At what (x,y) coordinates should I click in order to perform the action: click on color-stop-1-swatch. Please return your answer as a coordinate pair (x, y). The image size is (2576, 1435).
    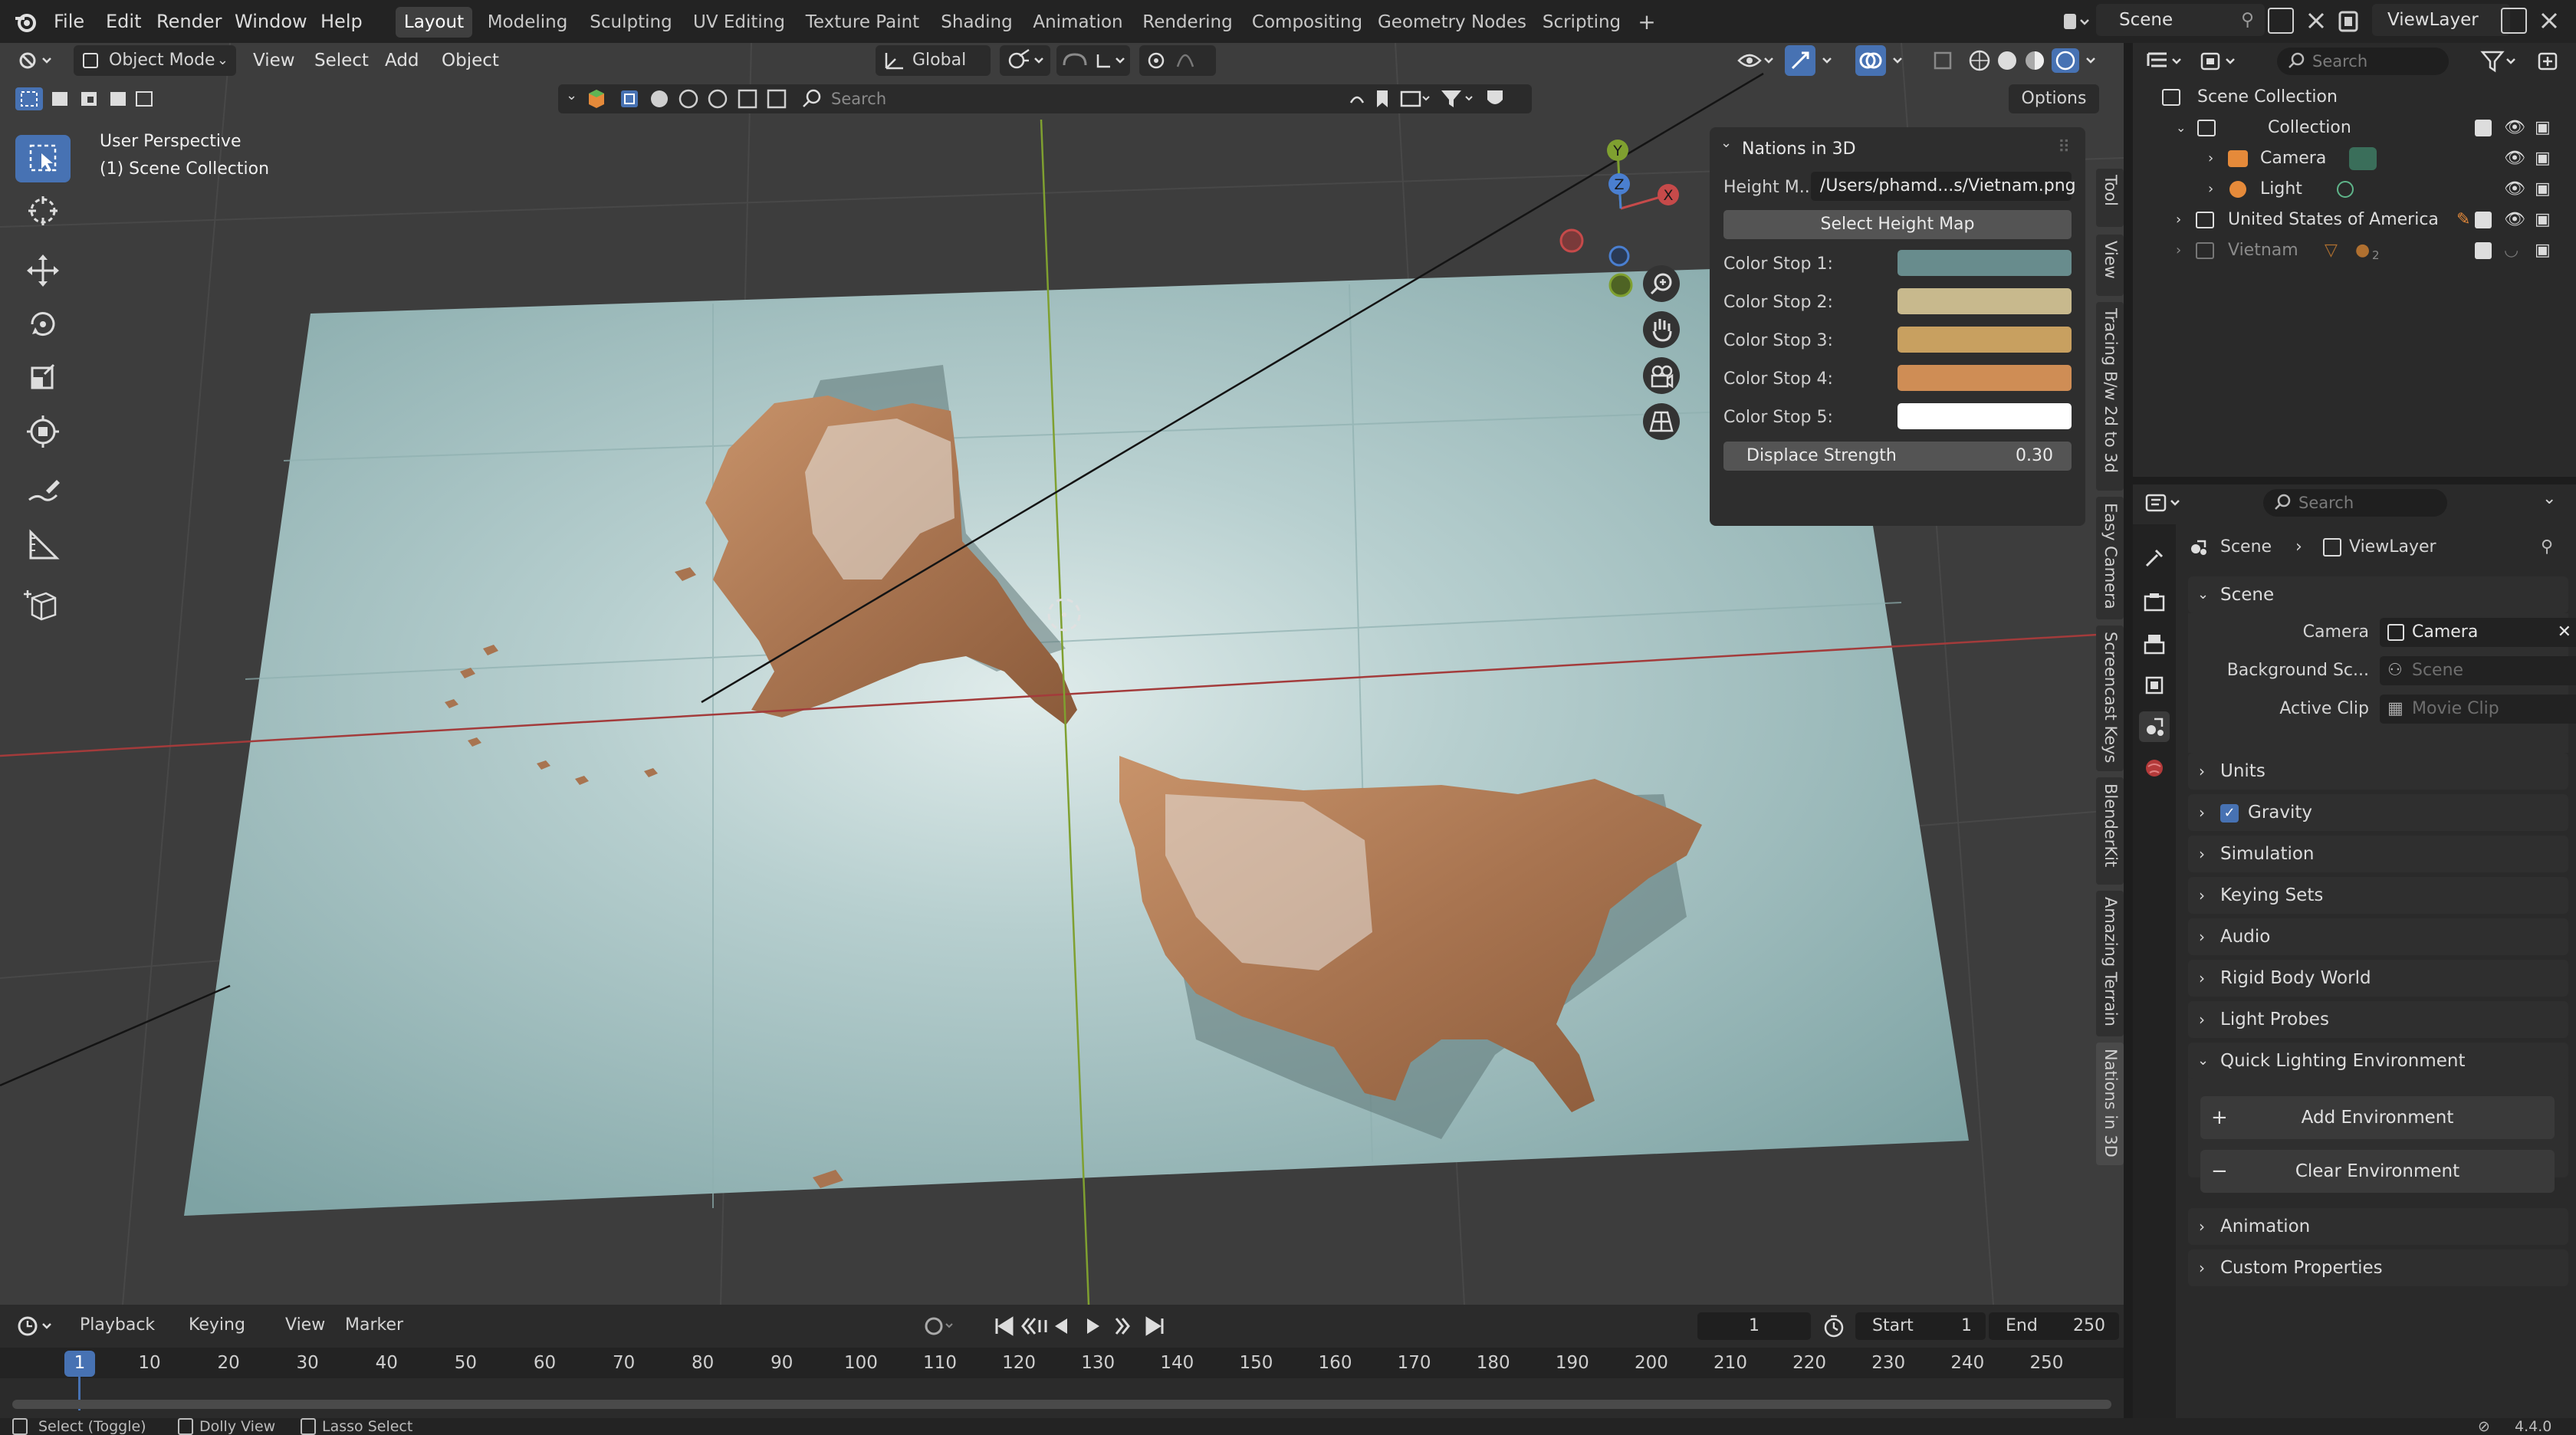
    Looking at the image, I should click on (1985, 263).